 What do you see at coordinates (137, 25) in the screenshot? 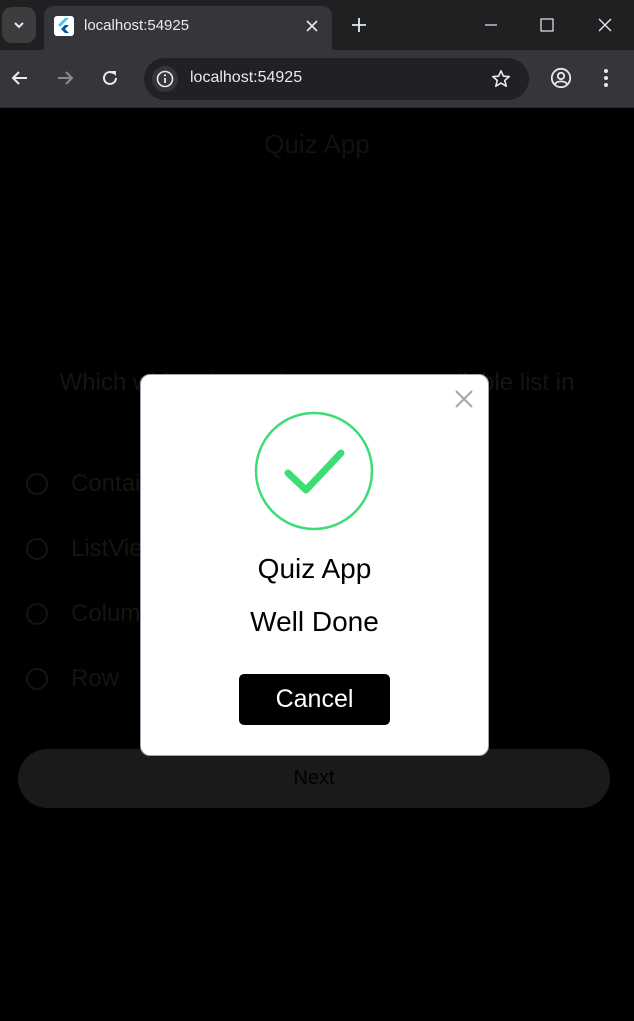
I see `tab-title: localhost:54925` at bounding box center [137, 25].